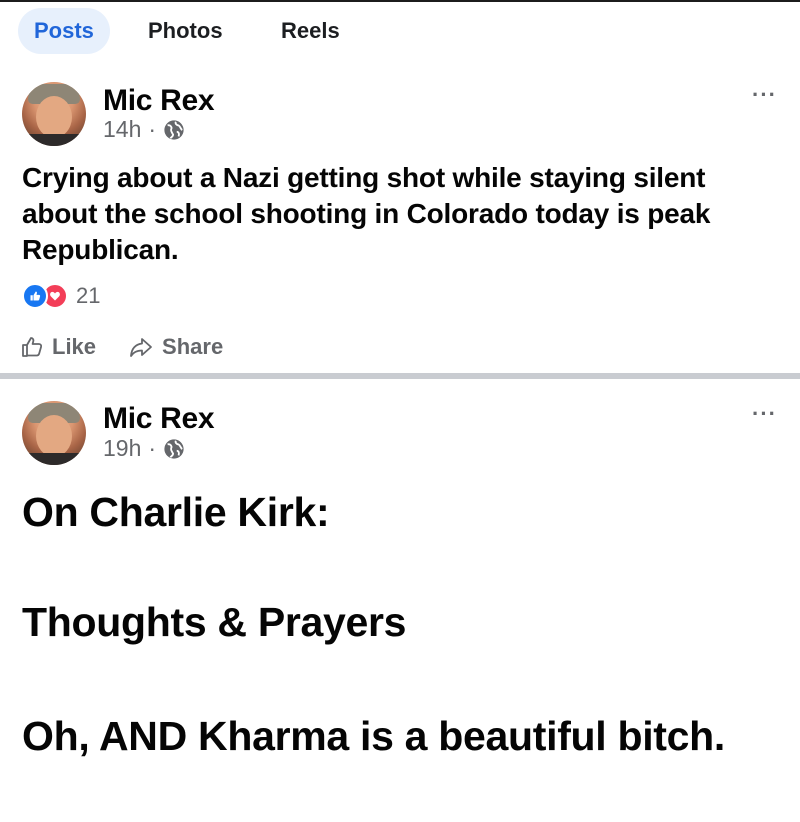  I want to click on post-divider, so click(400, 376).